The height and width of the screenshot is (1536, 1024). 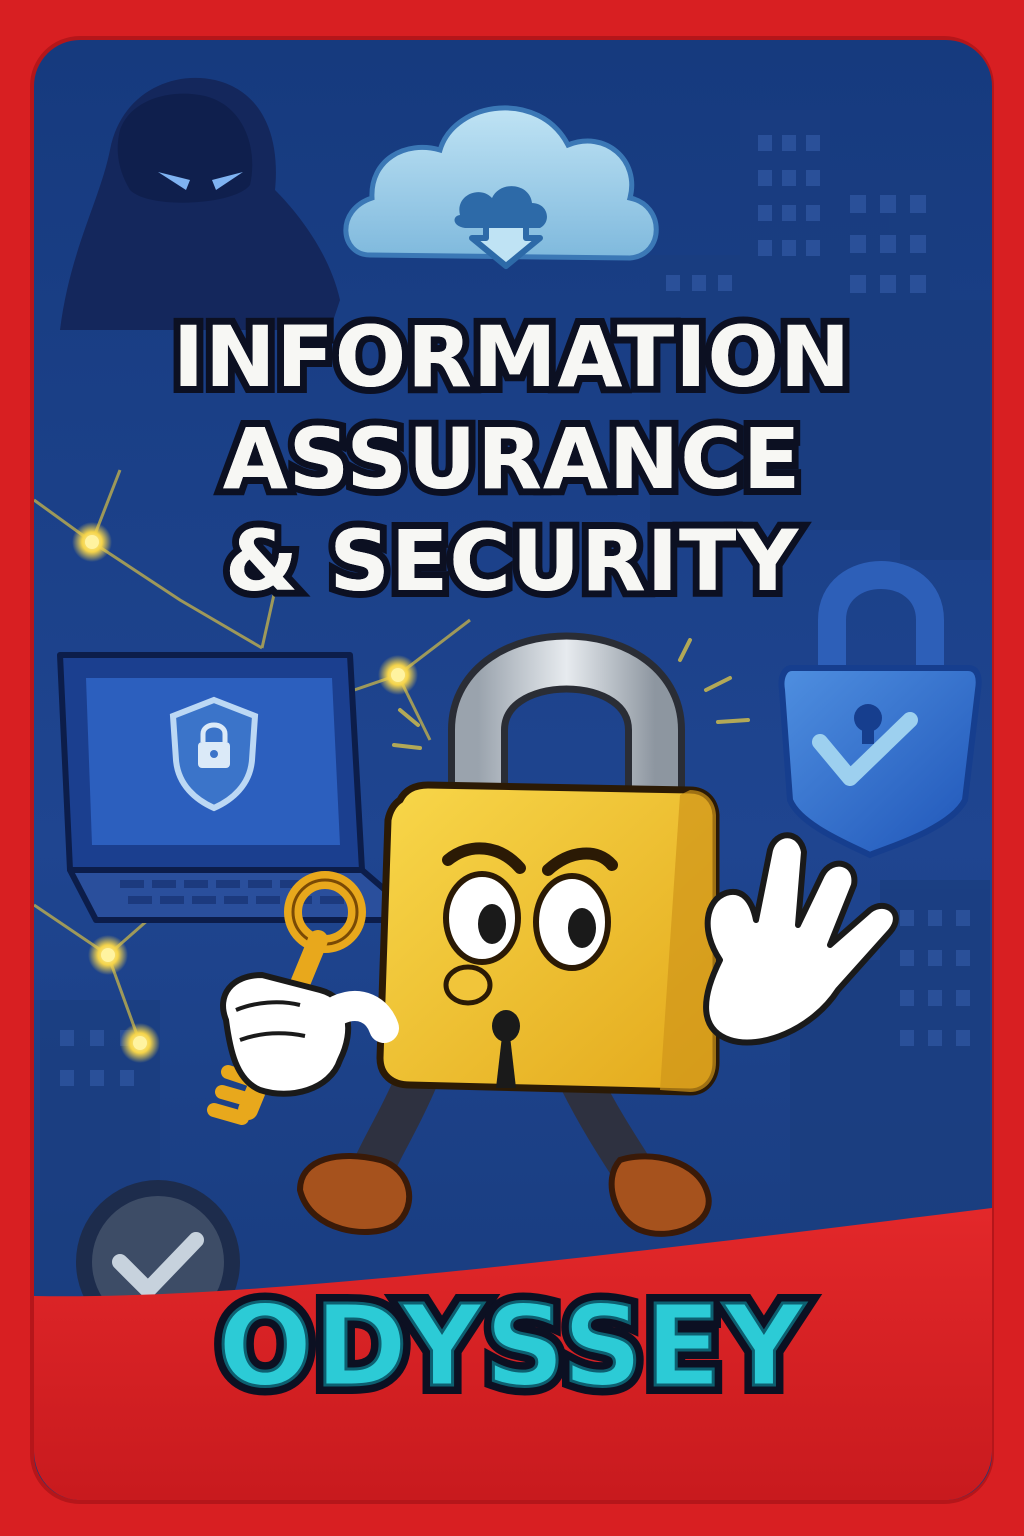 I want to click on brand-logo: ODYSSEY, so click(x=511, y=1347).